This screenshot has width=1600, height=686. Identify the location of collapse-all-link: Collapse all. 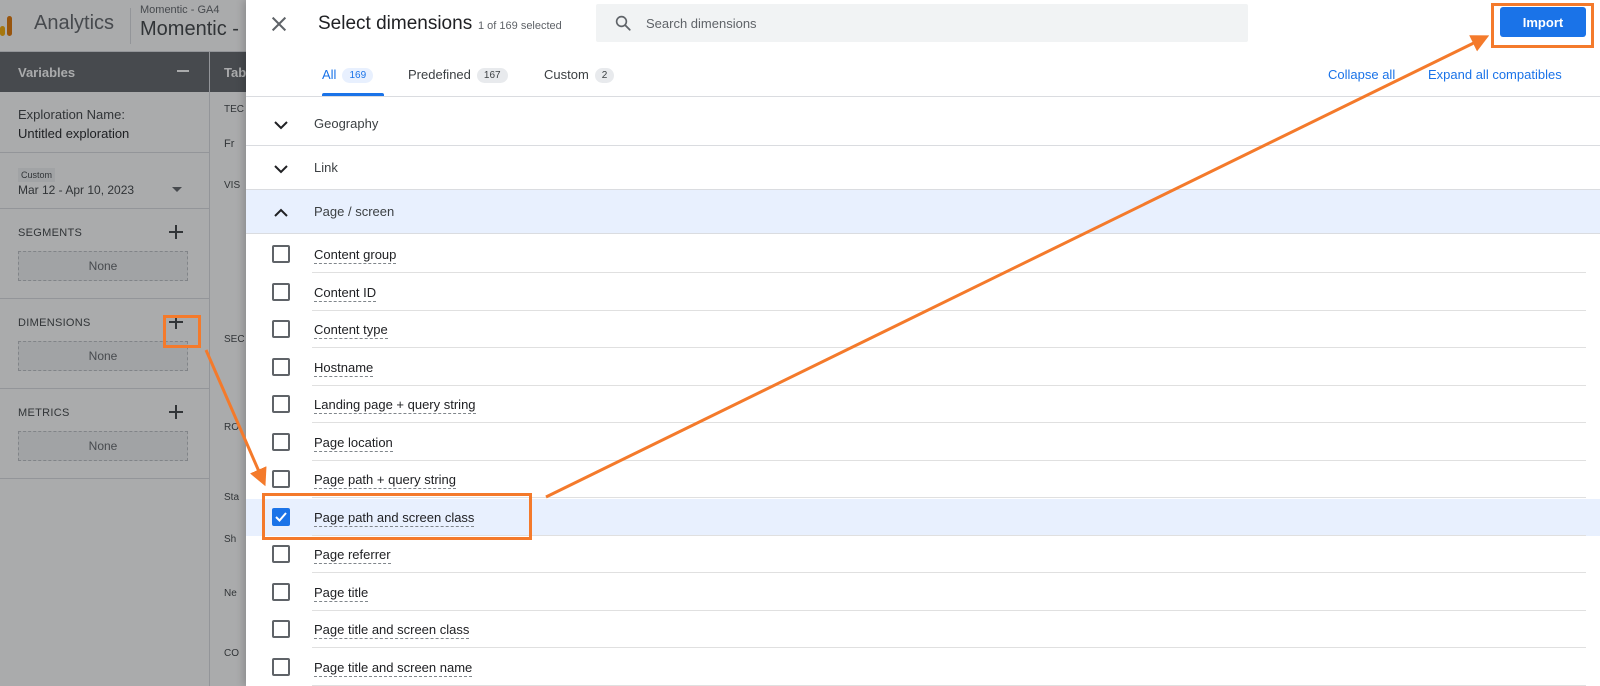
(1361, 74).